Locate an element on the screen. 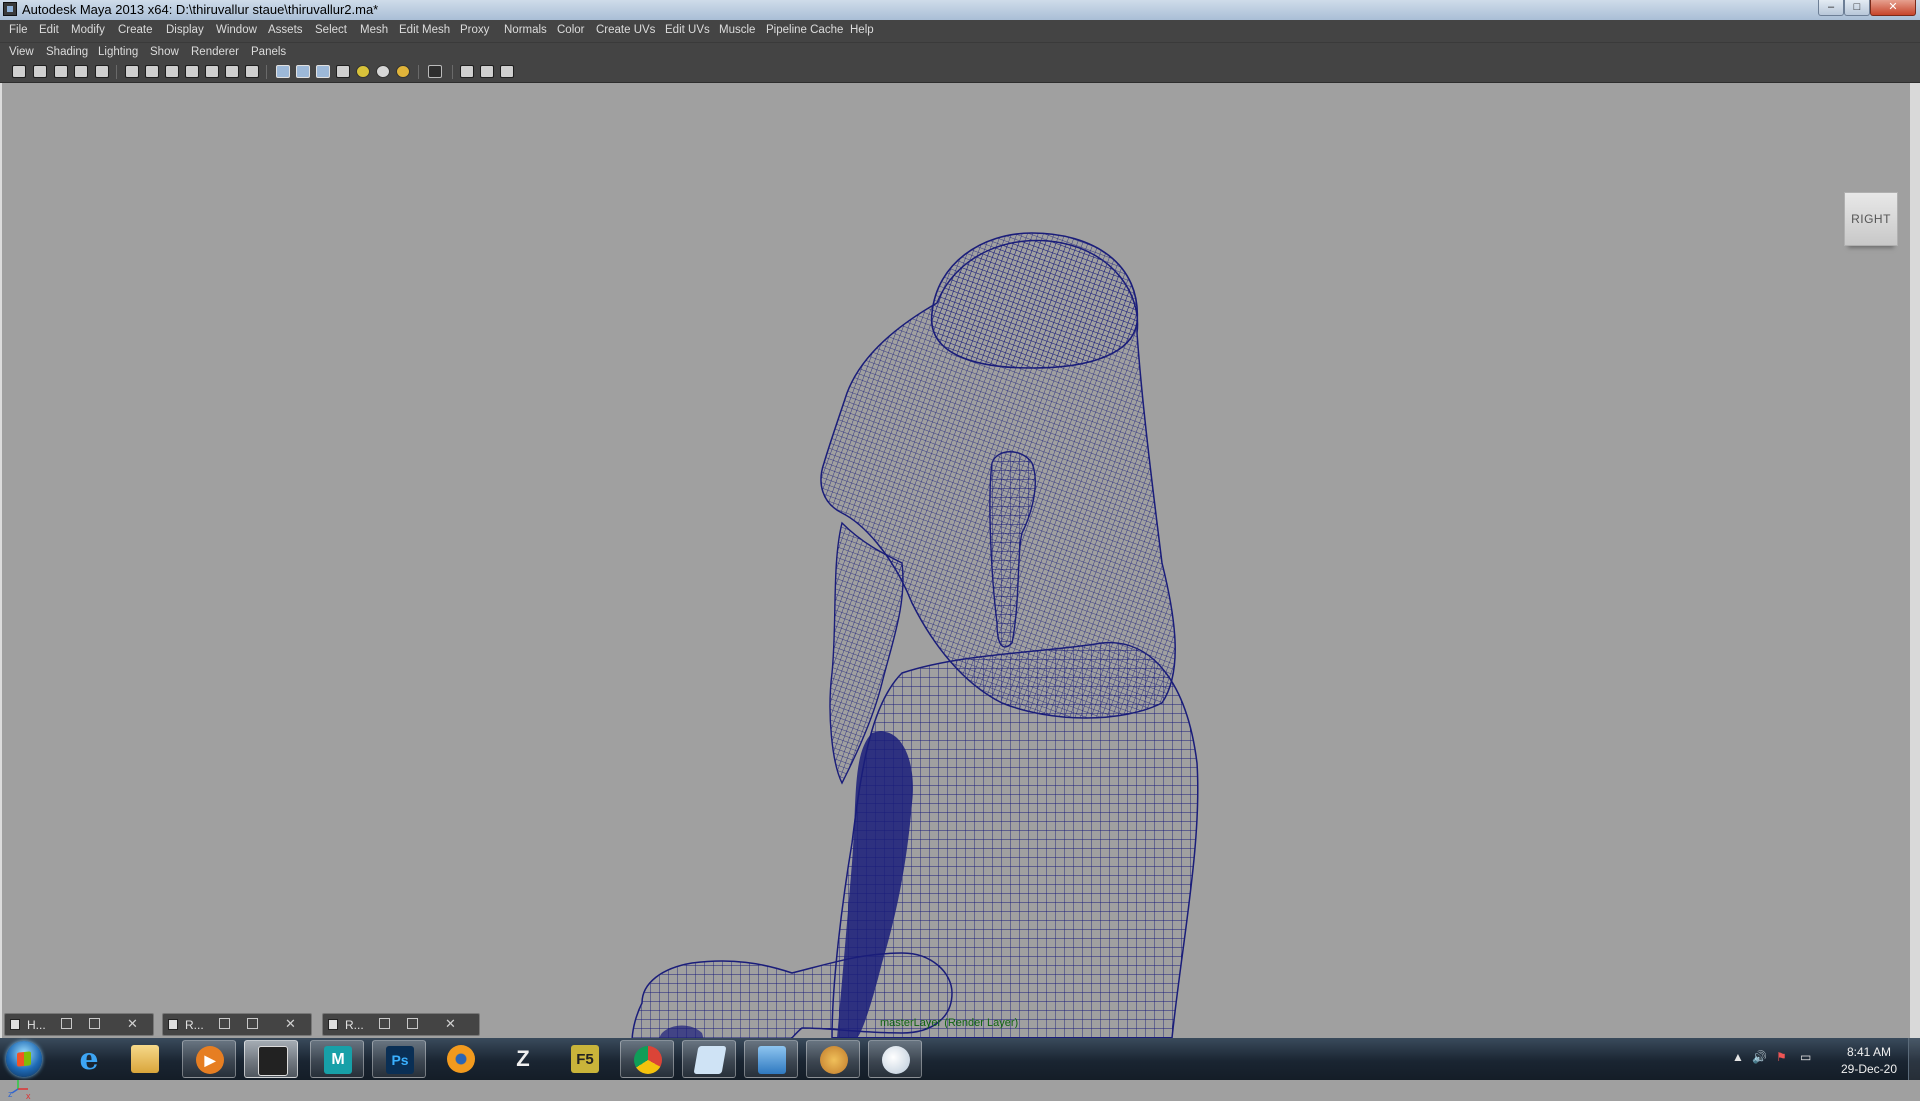 The image size is (1920, 1101). camera-attributes-icon is located at coordinates (40, 71).